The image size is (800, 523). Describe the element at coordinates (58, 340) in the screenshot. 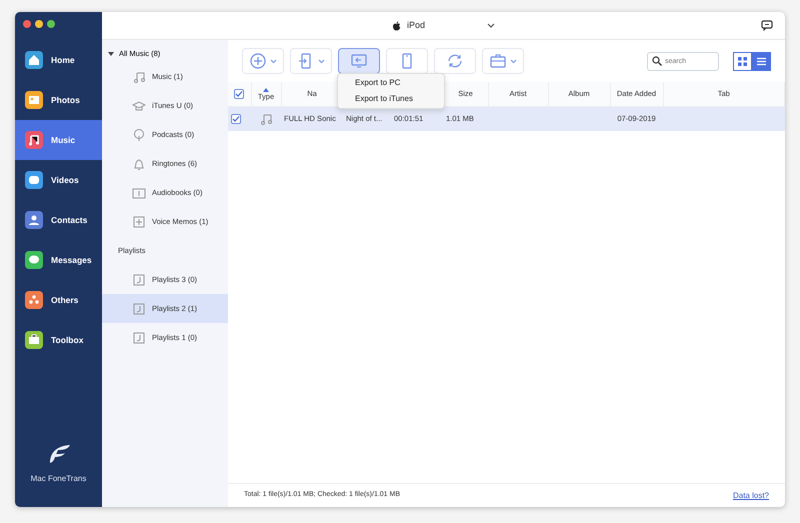

I see `nav-item: Toolbox` at that location.